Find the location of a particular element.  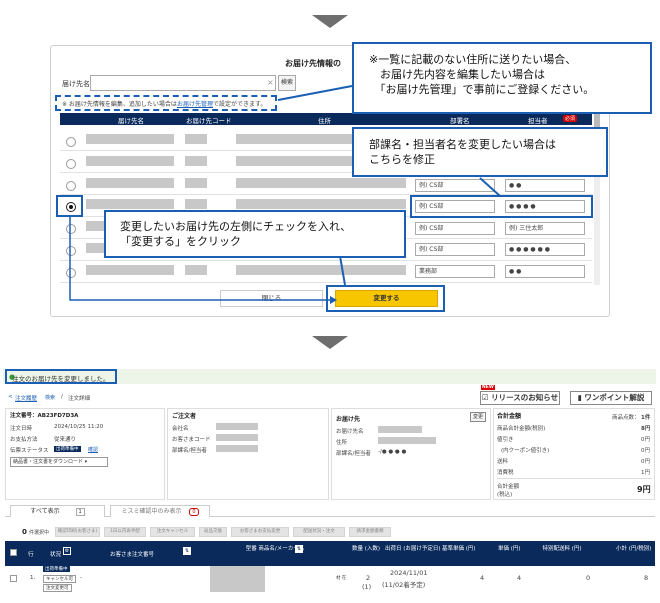

th-qty: 数量 (入数) is located at coordinates (366, 549).